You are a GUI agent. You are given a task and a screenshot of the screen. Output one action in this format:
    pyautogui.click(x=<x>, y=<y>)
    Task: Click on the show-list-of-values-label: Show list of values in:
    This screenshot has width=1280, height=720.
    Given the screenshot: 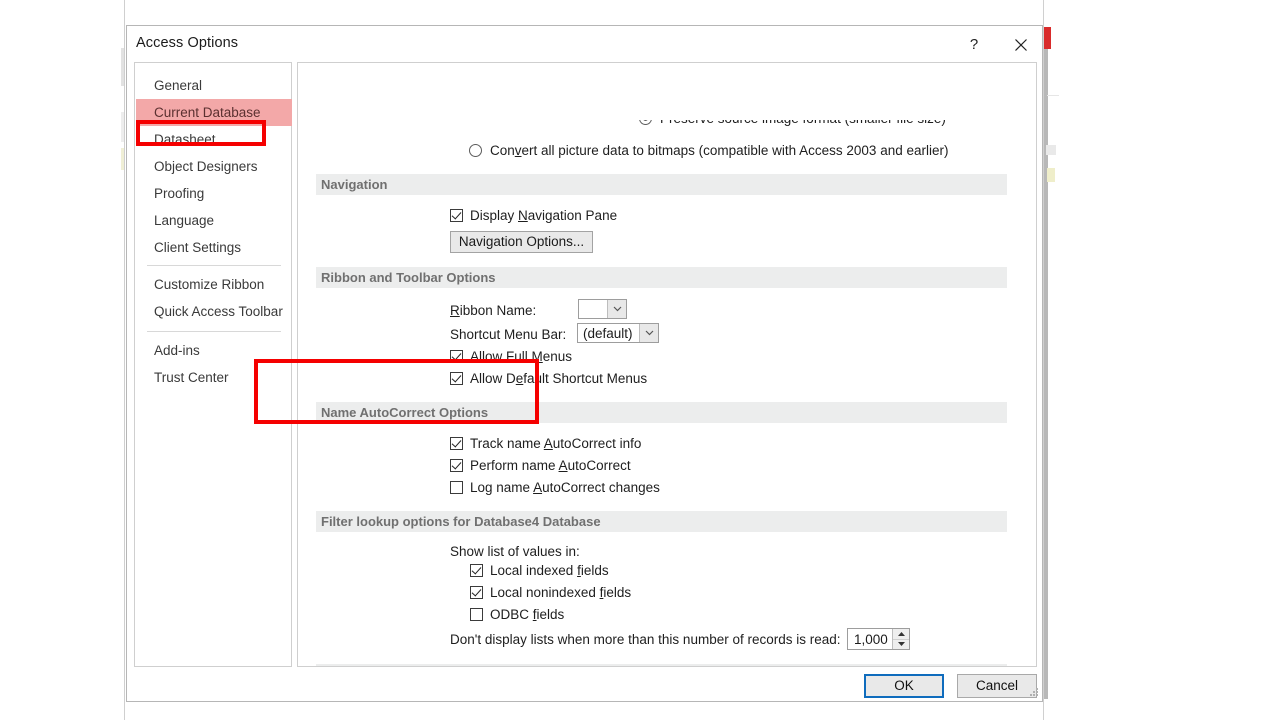 What is the action you would take?
    pyautogui.click(x=515, y=551)
    